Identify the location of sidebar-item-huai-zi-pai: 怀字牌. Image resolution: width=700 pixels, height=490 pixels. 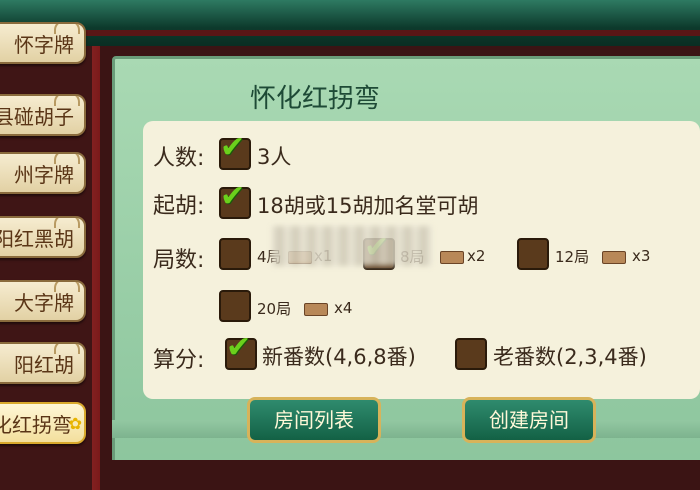
(43, 43).